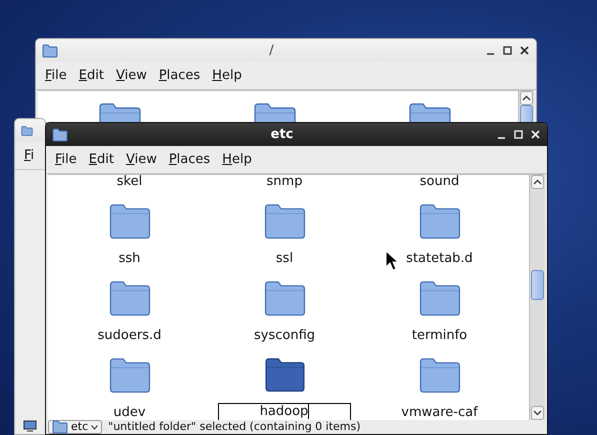 The image size is (597, 435). Describe the element at coordinates (29, 155) in the screenshot. I see `menu-item: Fi` at that location.